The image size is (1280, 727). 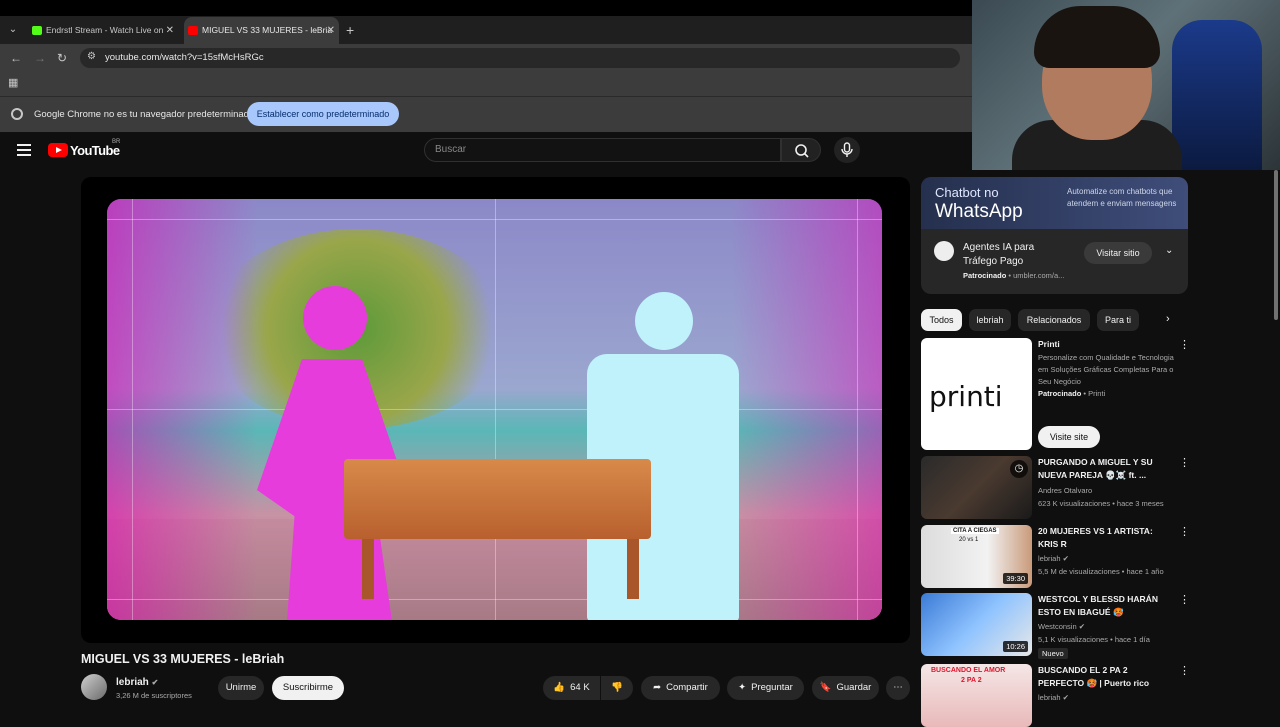 I want to click on save-button: 🔖 Guardar, so click(x=845, y=688).